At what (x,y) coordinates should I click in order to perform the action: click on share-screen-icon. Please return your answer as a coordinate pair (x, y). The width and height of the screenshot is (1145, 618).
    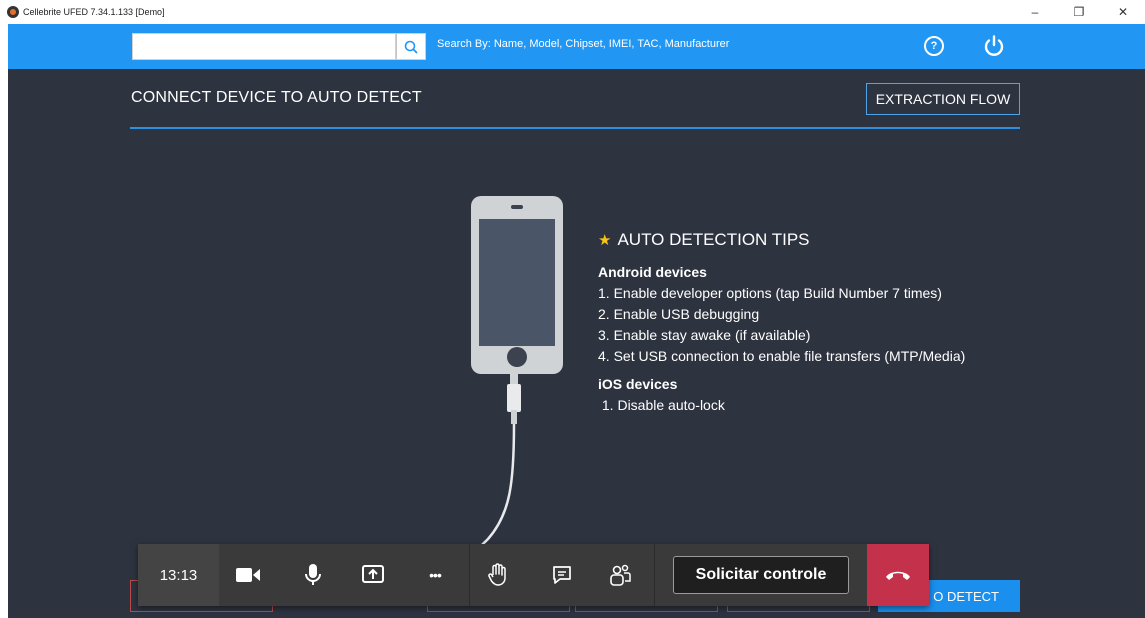
    Looking at the image, I should click on (373, 575).